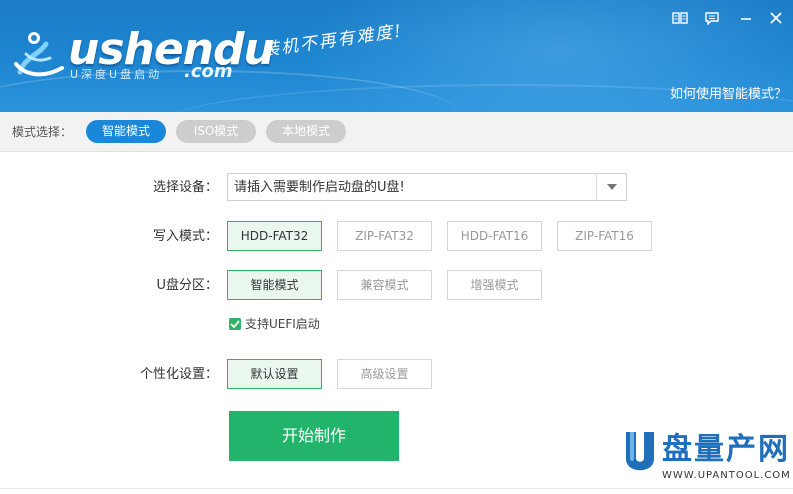  What do you see at coordinates (116, 74) in the screenshot?
I see `logo-subtitle: U深度U盘启动` at bounding box center [116, 74].